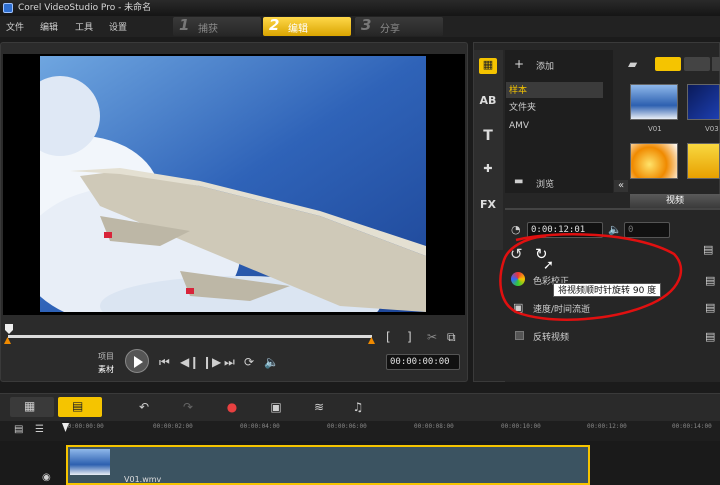 This screenshot has width=720, height=485. Describe the element at coordinates (432, 337) in the screenshot. I see `cut-icon: ✂` at that location.